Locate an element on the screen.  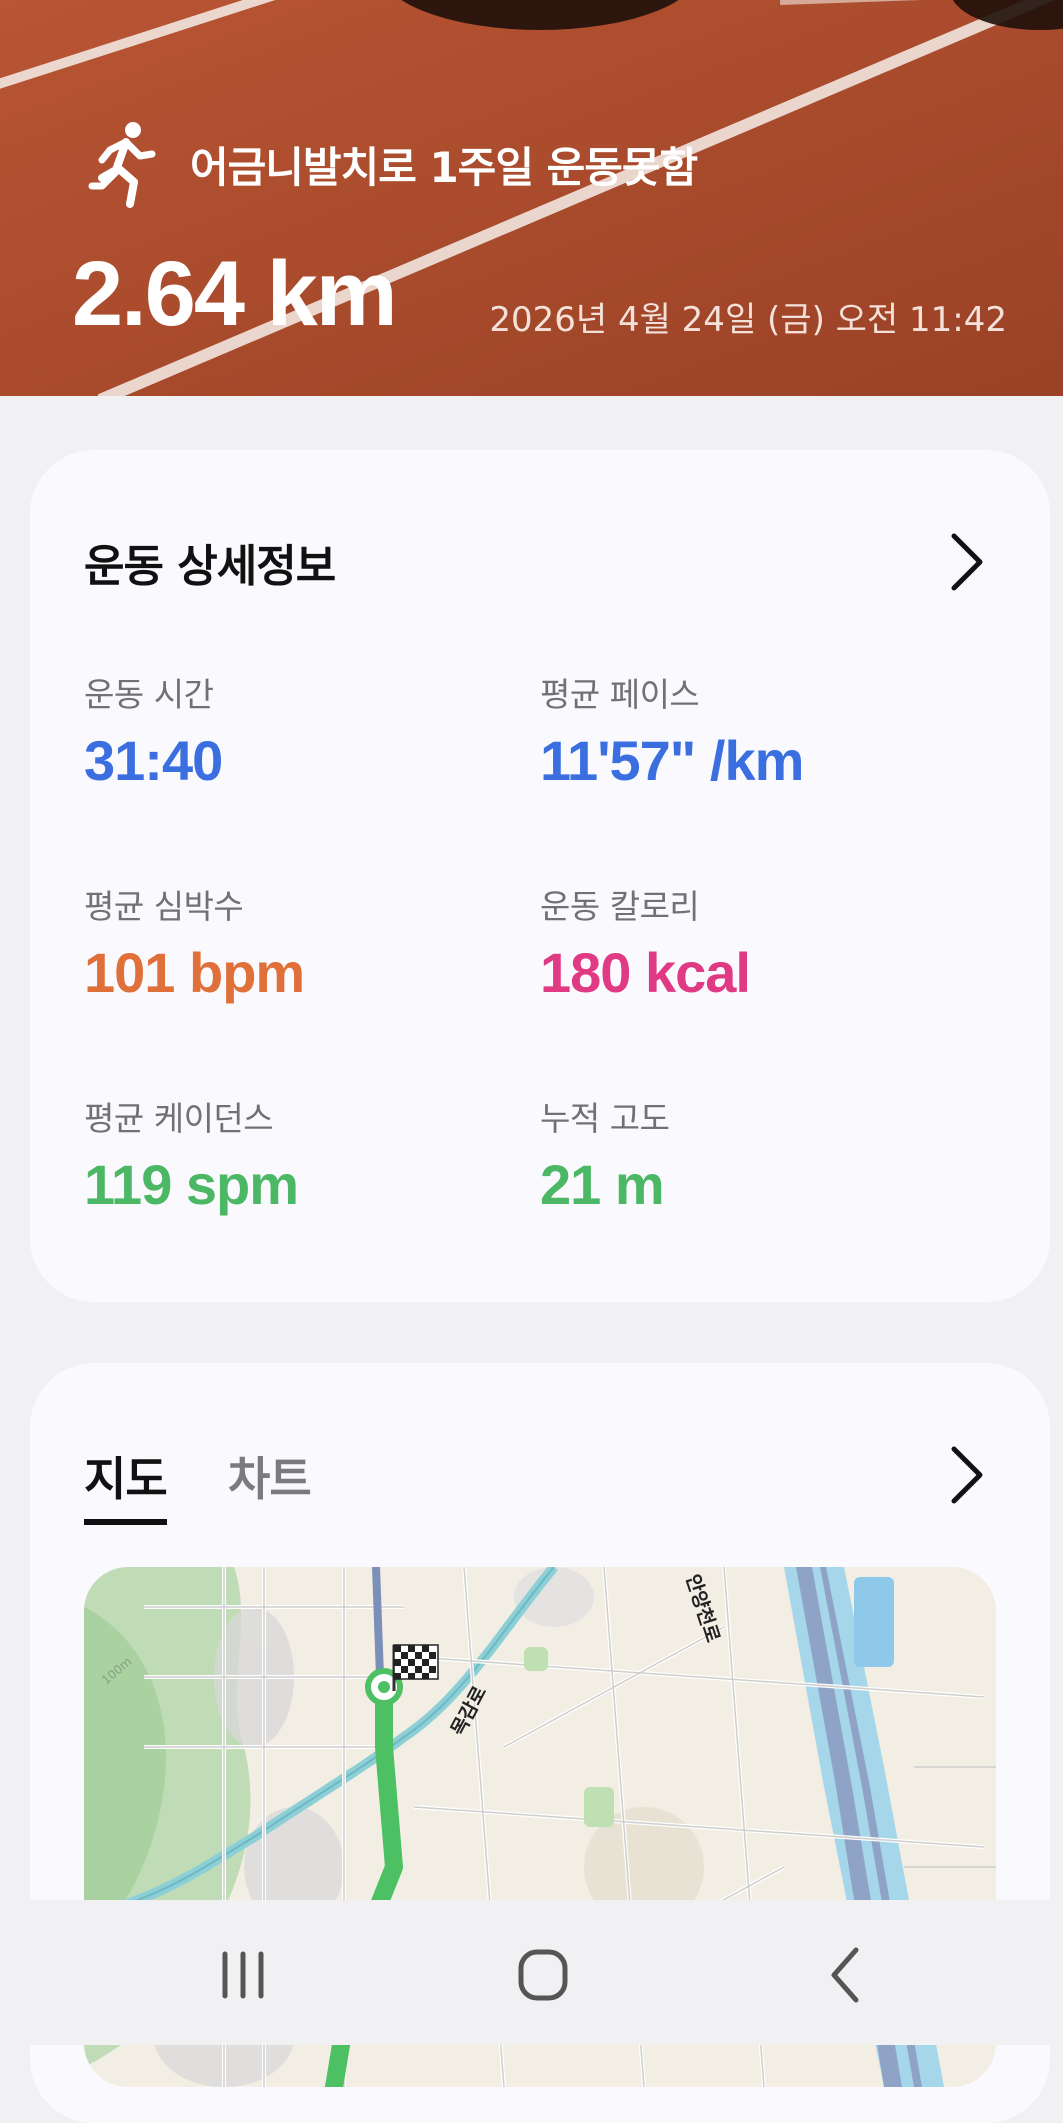
metric-value: 101 bpm is located at coordinates (194, 972).